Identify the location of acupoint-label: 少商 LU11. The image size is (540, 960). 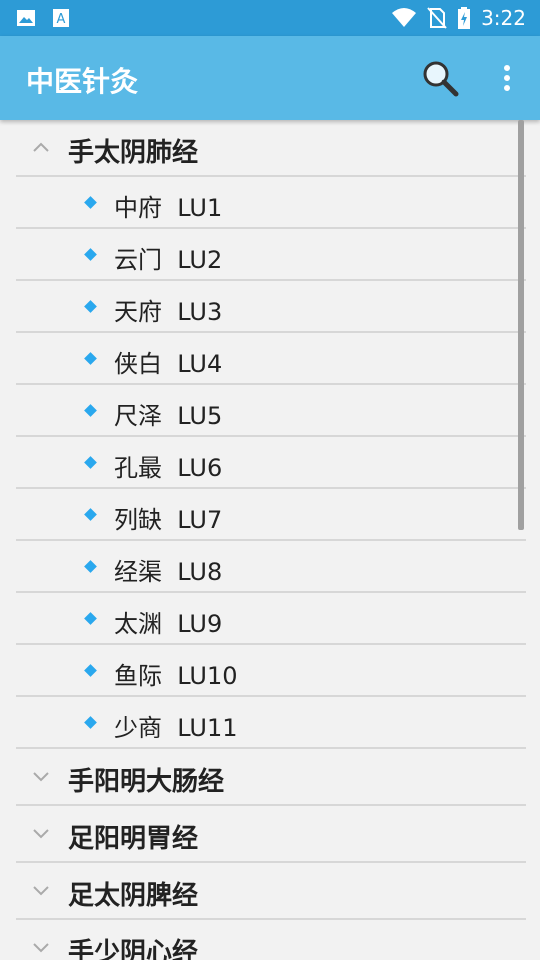
(176, 728).